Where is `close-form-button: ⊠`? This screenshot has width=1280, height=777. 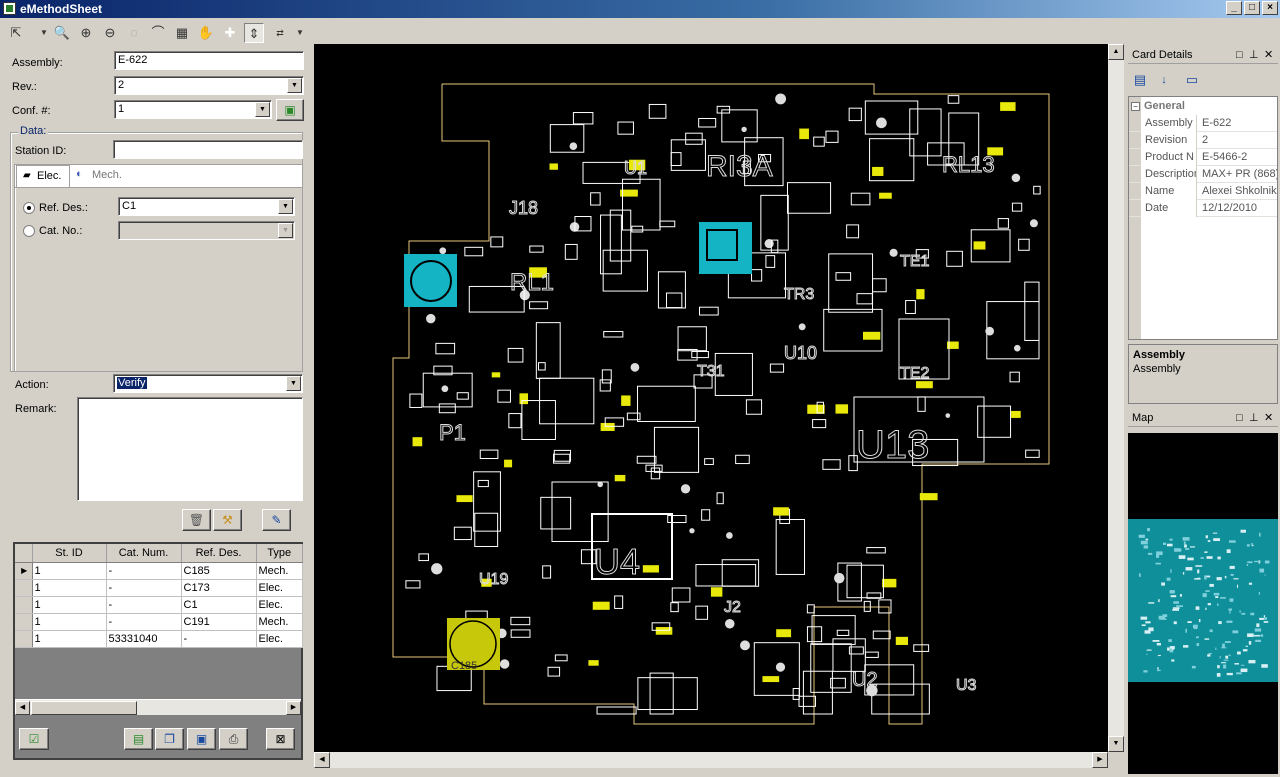
close-form-button: ⊠ is located at coordinates (280, 739).